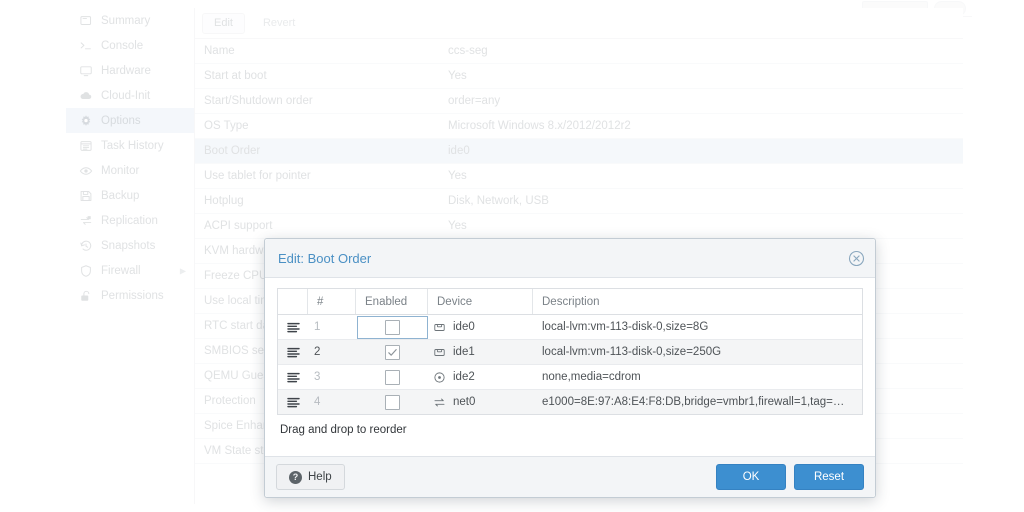 The image size is (1024, 512). What do you see at coordinates (320, 477) in the screenshot?
I see `help-button-label: Help` at bounding box center [320, 477].